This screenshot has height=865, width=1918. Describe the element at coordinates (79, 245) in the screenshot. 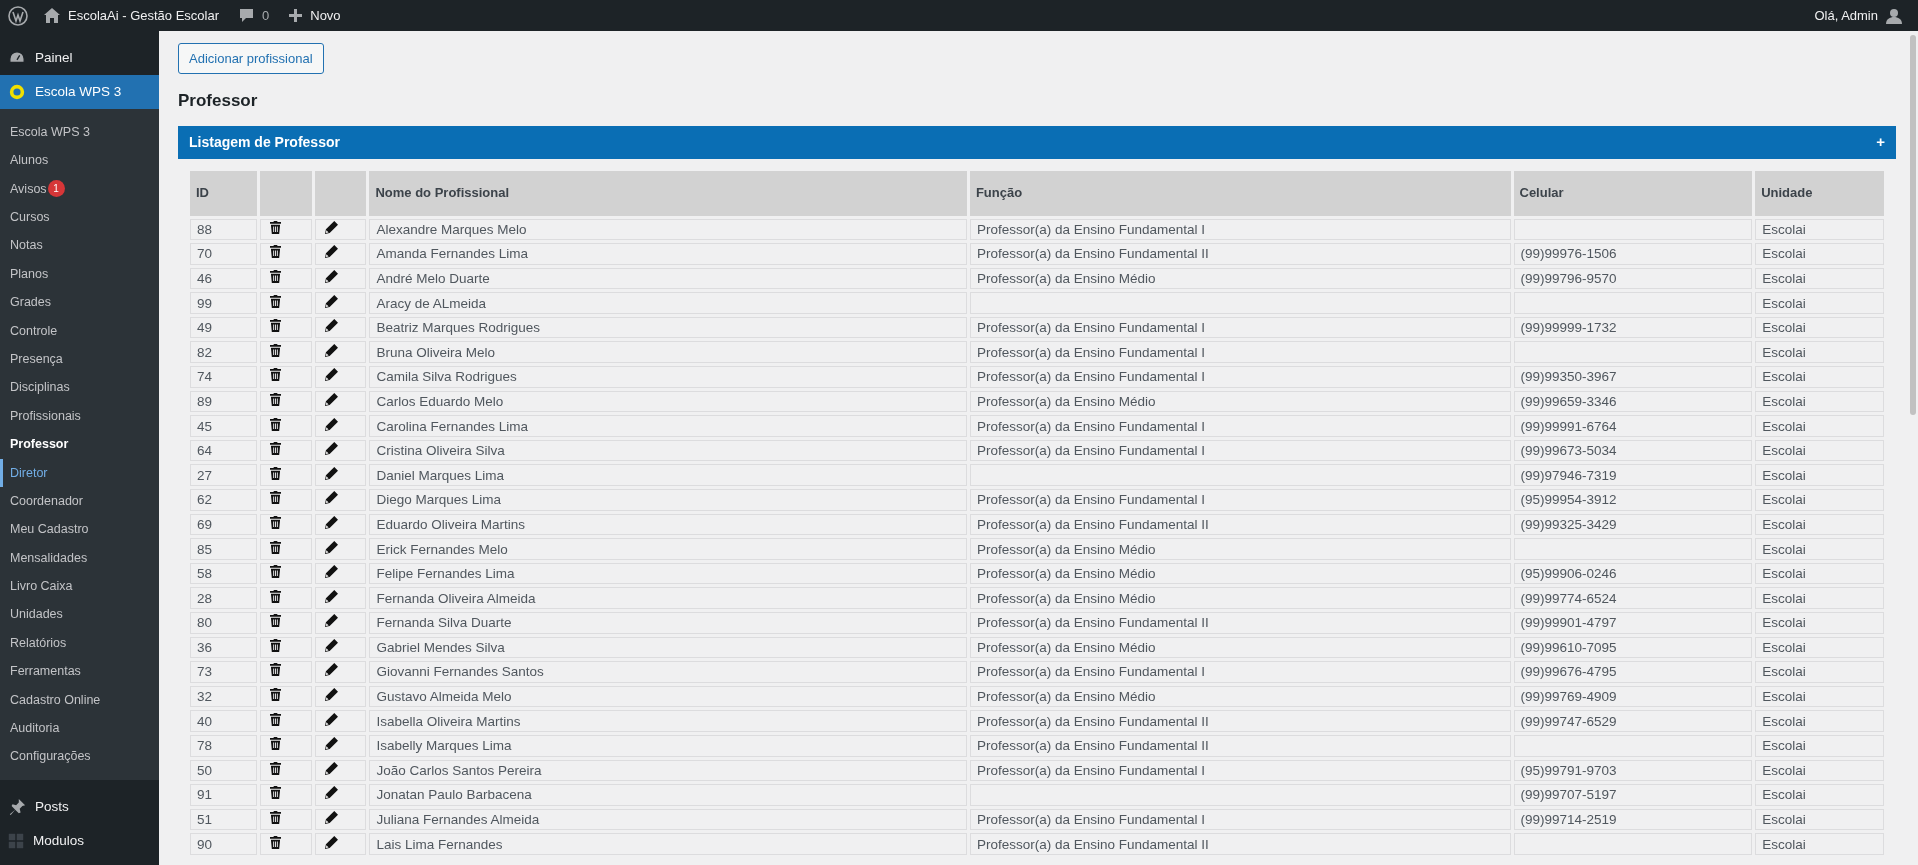

I see `submenu-item: Notas` at that location.